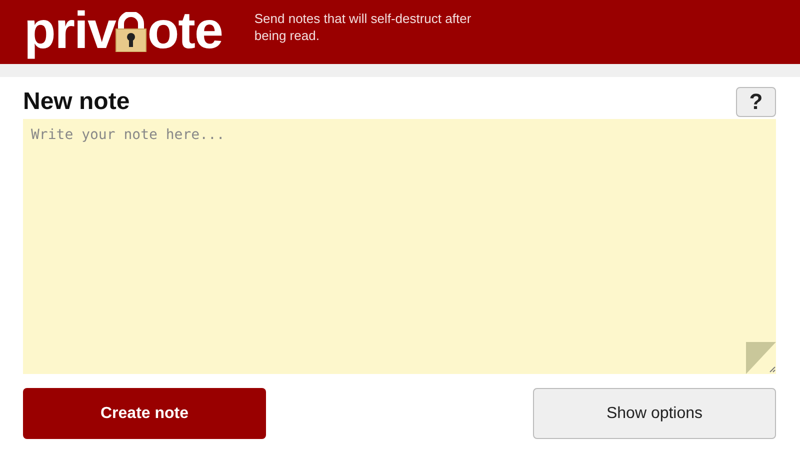 Image resolution: width=800 pixels, height=463 pixels. Describe the element at coordinates (363, 27) in the screenshot. I see `tagline: Send notes that will self-destruct after being read.` at that location.